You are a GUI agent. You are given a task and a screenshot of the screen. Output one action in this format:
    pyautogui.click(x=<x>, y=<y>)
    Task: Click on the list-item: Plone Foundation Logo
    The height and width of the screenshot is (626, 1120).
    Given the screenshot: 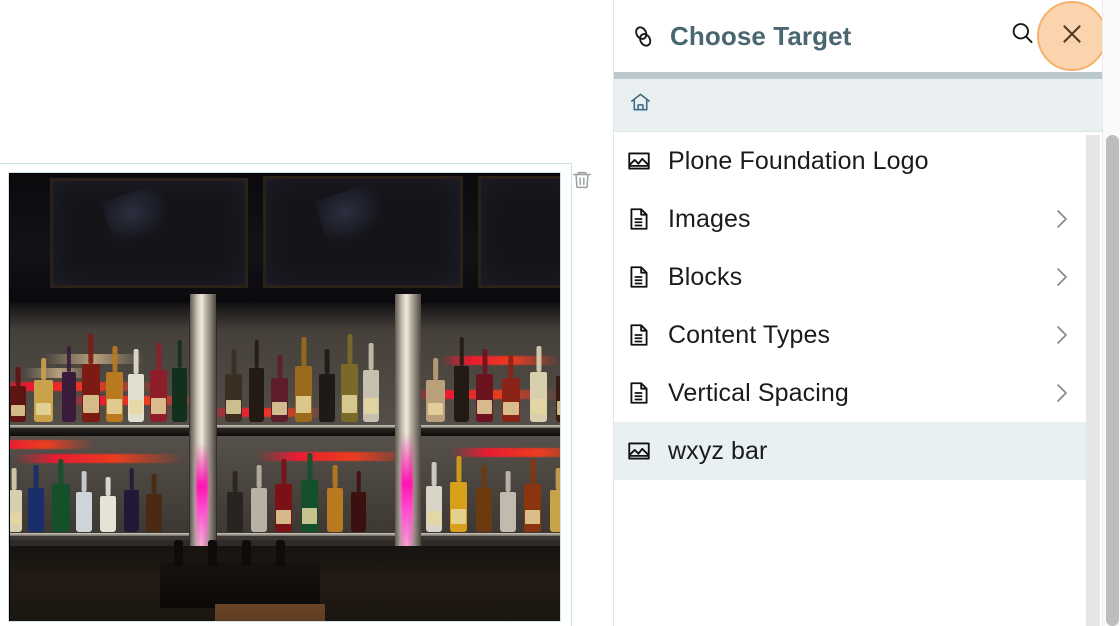 What is the action you would take?
    pyautogui.click(x=850, y=161)
    